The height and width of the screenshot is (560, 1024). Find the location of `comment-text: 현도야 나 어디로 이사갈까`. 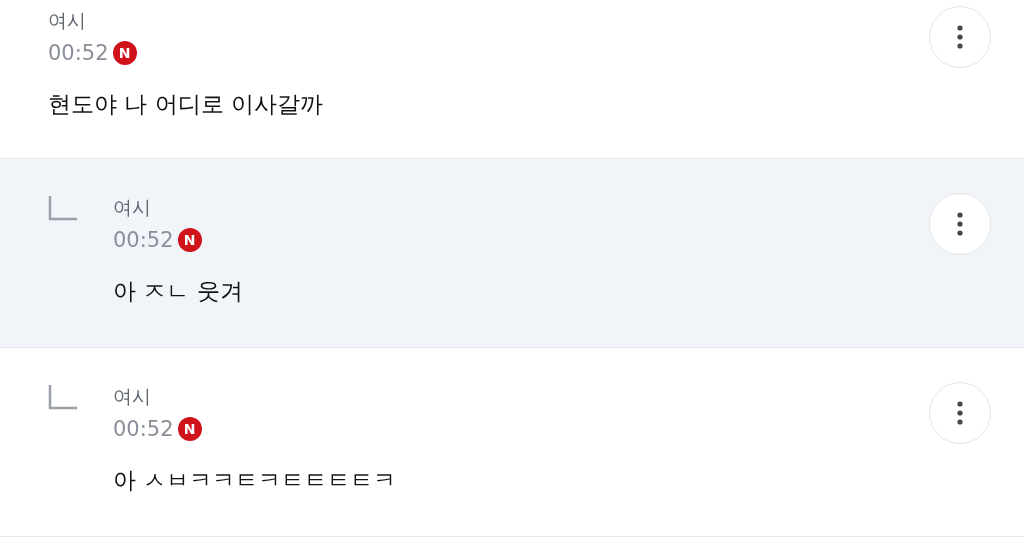

comment-text: 현도야 나 어디로 이사갈까 is located at coordinates (186, 104).